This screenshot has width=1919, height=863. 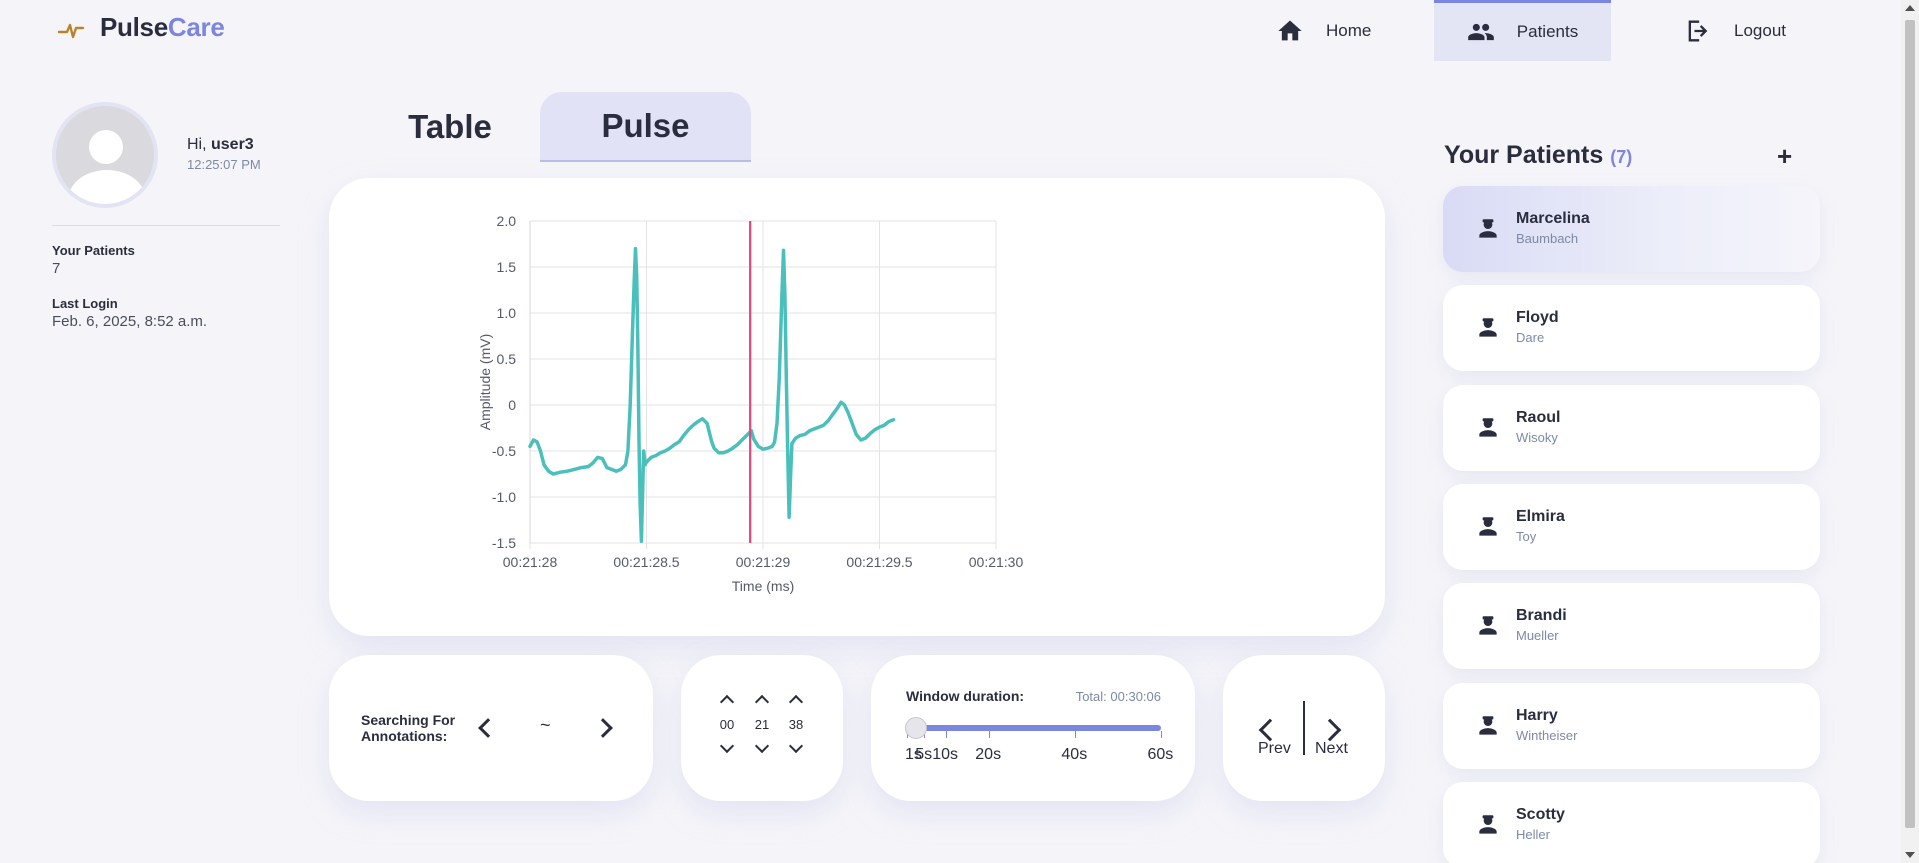 What do you see at coordinates (1631, 427) in the screenshot?
I see `patient-card: Raoul Wisoky` at bounding box center [1631, 427].